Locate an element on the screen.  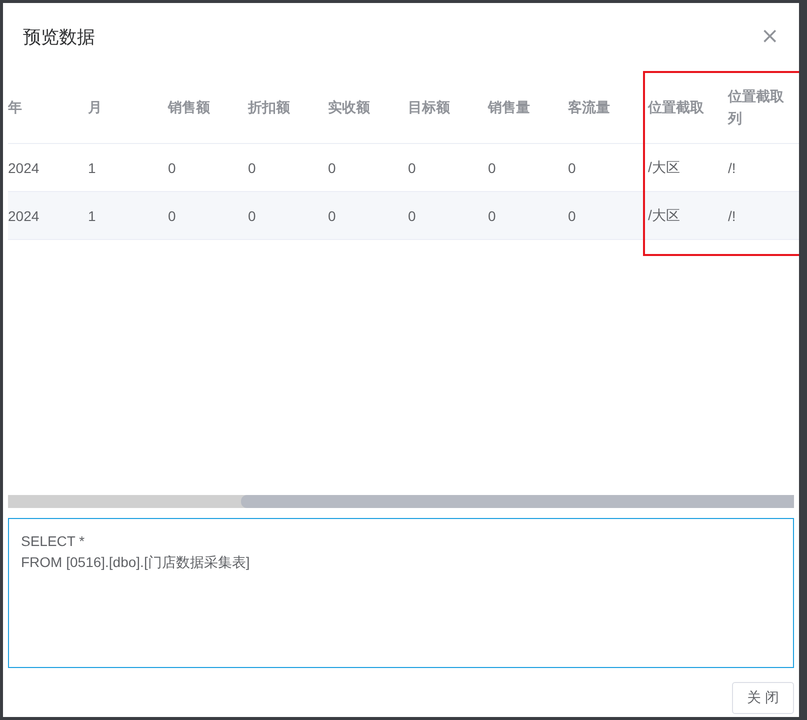
close-button: × is located at coordinates (769, 37).